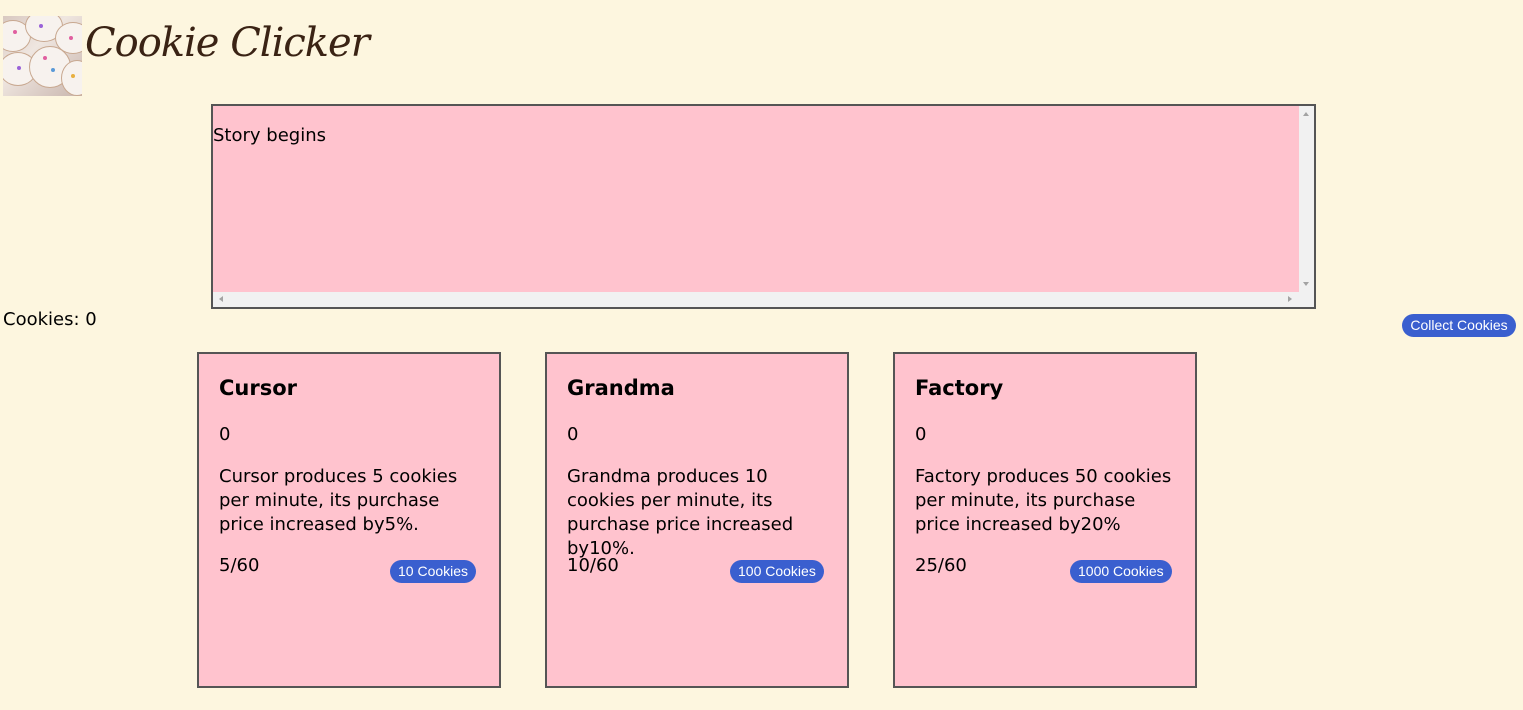  I want to click on card-rate: 10/60, so click(593, 565).